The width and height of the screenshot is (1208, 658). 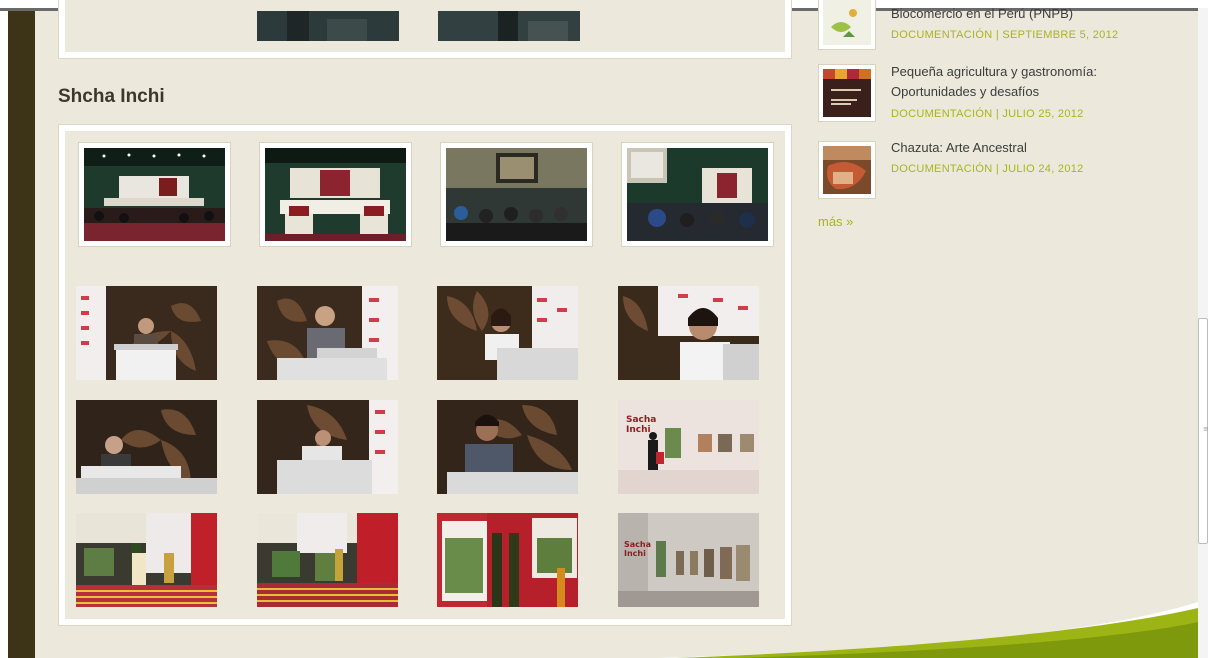 What do you see at coordinates (21, 334) in the screenshot?
I see `left-decorative-bar` at bounding box center [21, 334].